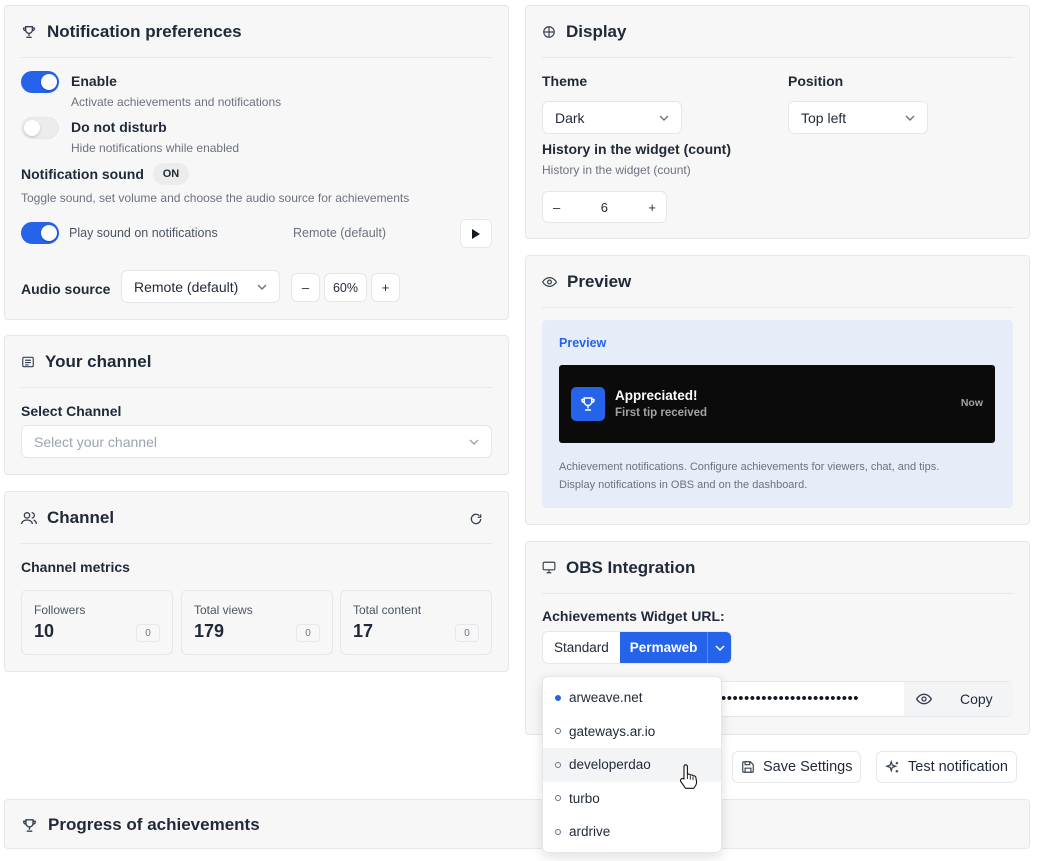  What do you see at coordinates (656, 395) in the screenshot?
I see `toast-title: Appreciated!` at bounding box center [656, 395].